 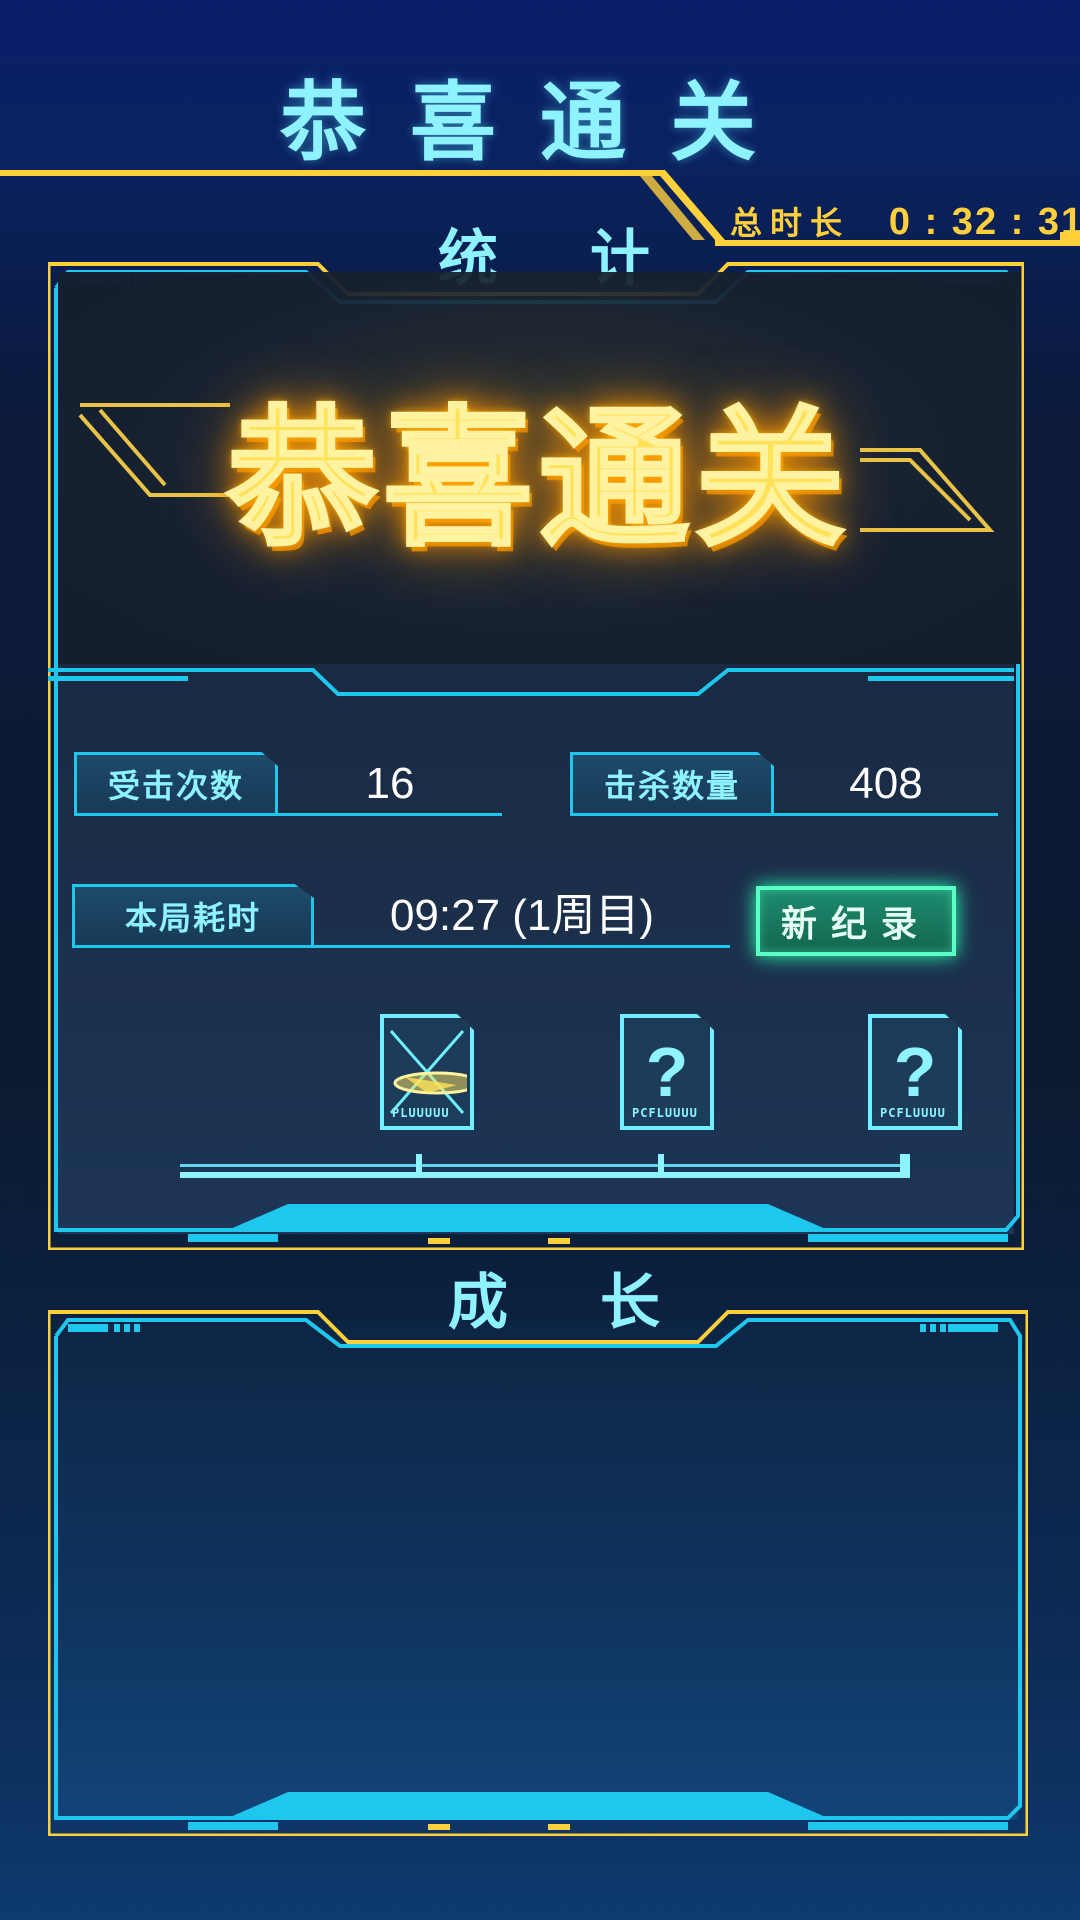 What do you see at coordinates (672, 784) in the screenshot?
I see `kills-label: 击杀数量` at bounding box center [672, 784].